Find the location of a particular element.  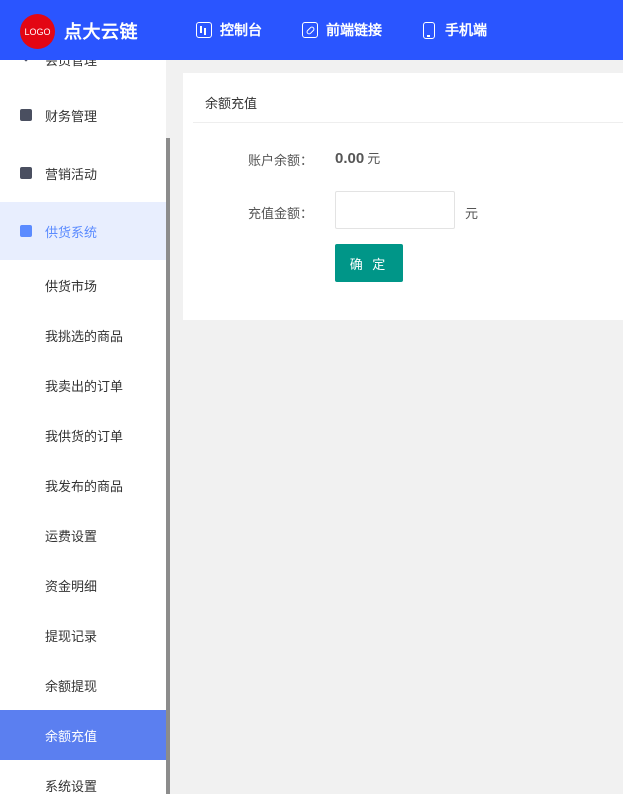

sidebar-subitem-label: 系统设置 is located at coordinates (71, 786).